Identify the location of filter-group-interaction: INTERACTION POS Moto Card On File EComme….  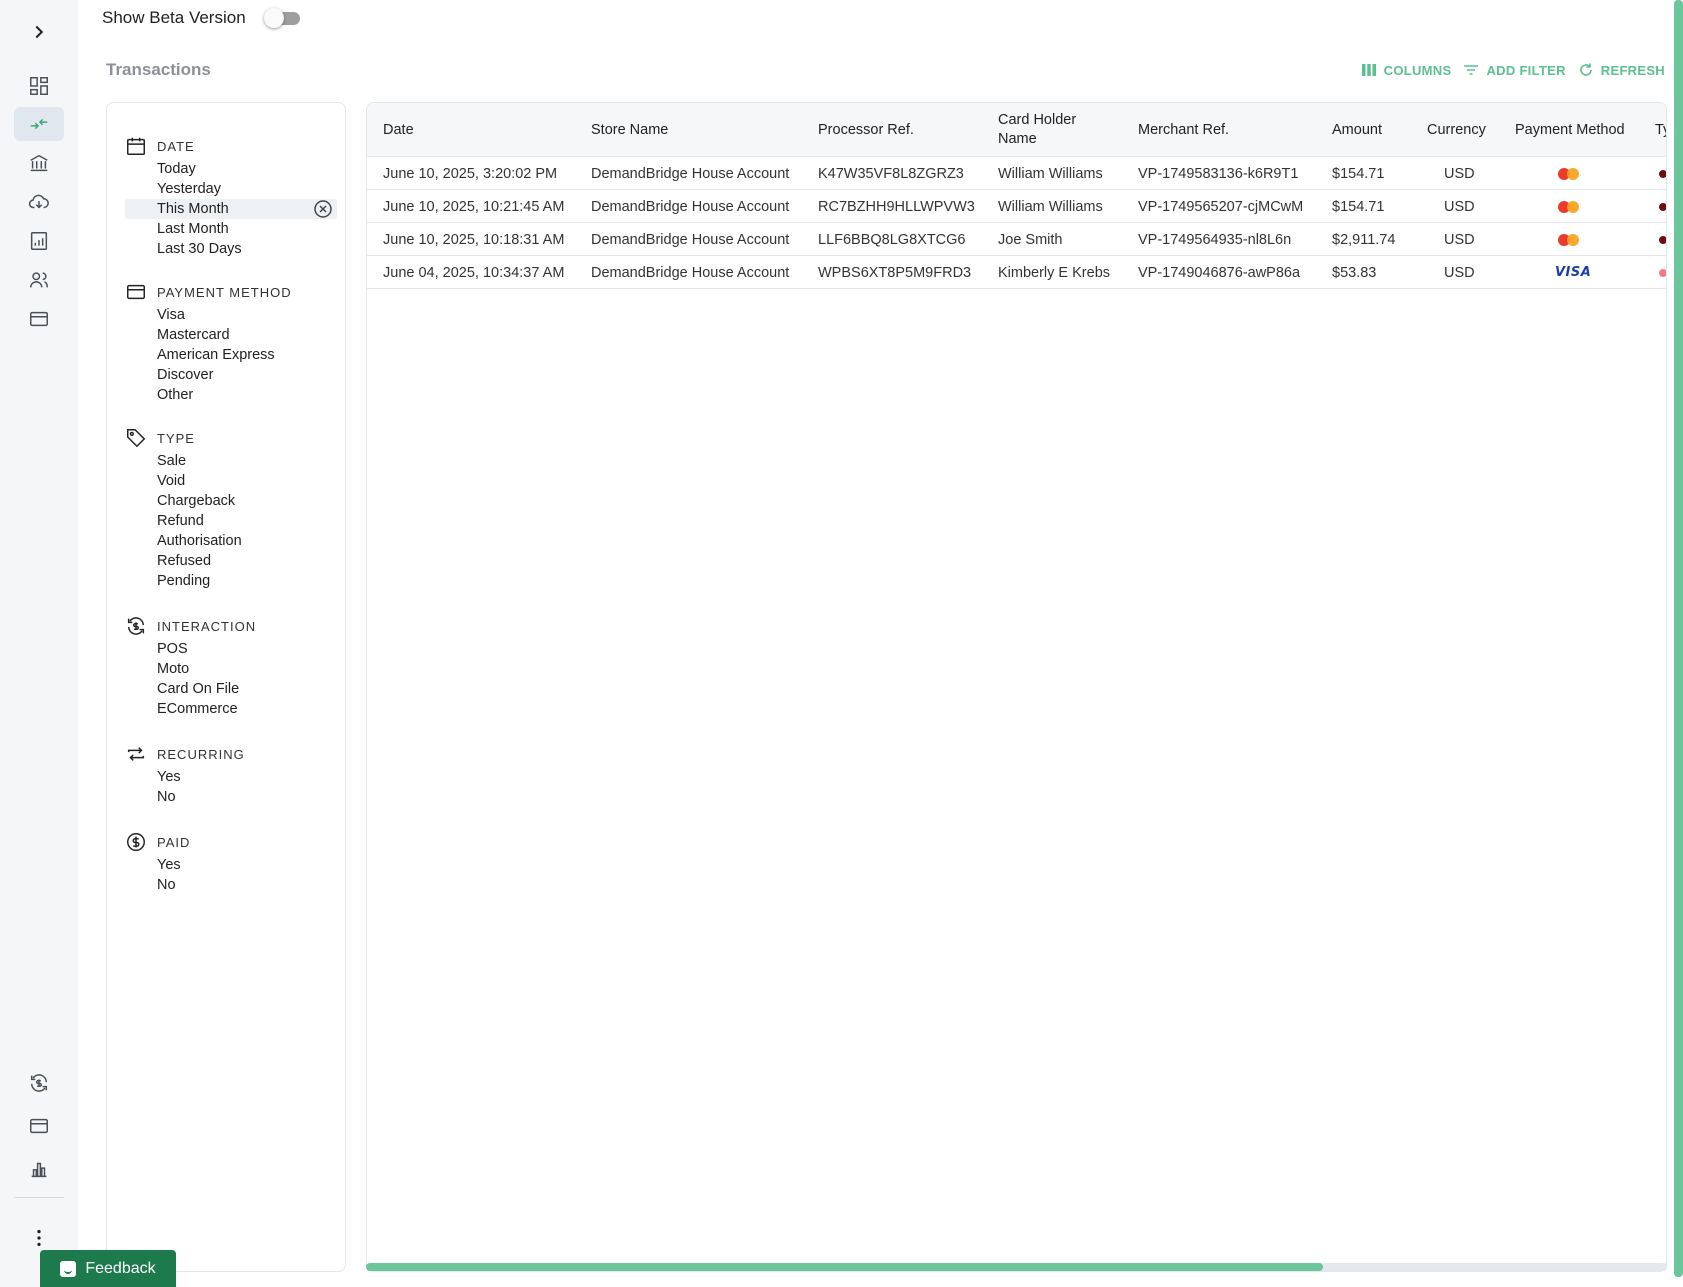
(231, 666).